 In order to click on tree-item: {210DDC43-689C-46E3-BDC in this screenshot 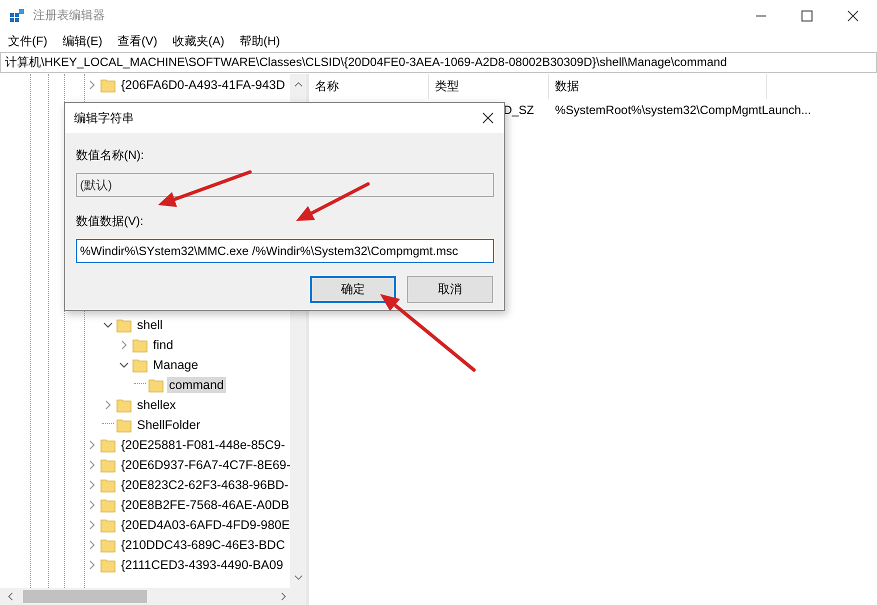, I will do `click(203, 545)`.